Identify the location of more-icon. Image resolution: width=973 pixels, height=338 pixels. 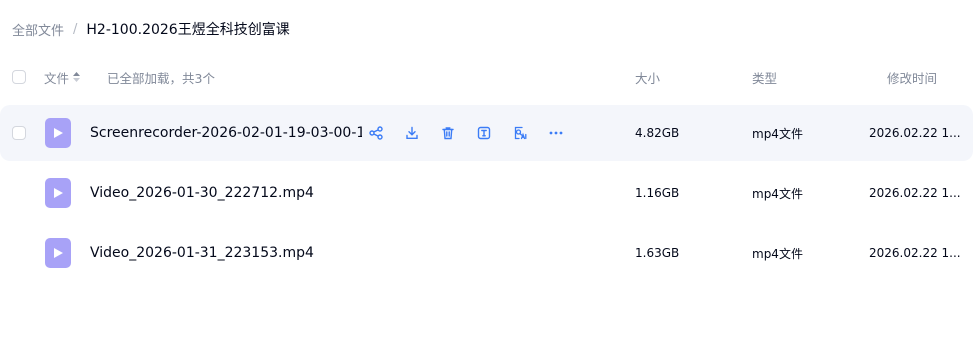
(556, 133).